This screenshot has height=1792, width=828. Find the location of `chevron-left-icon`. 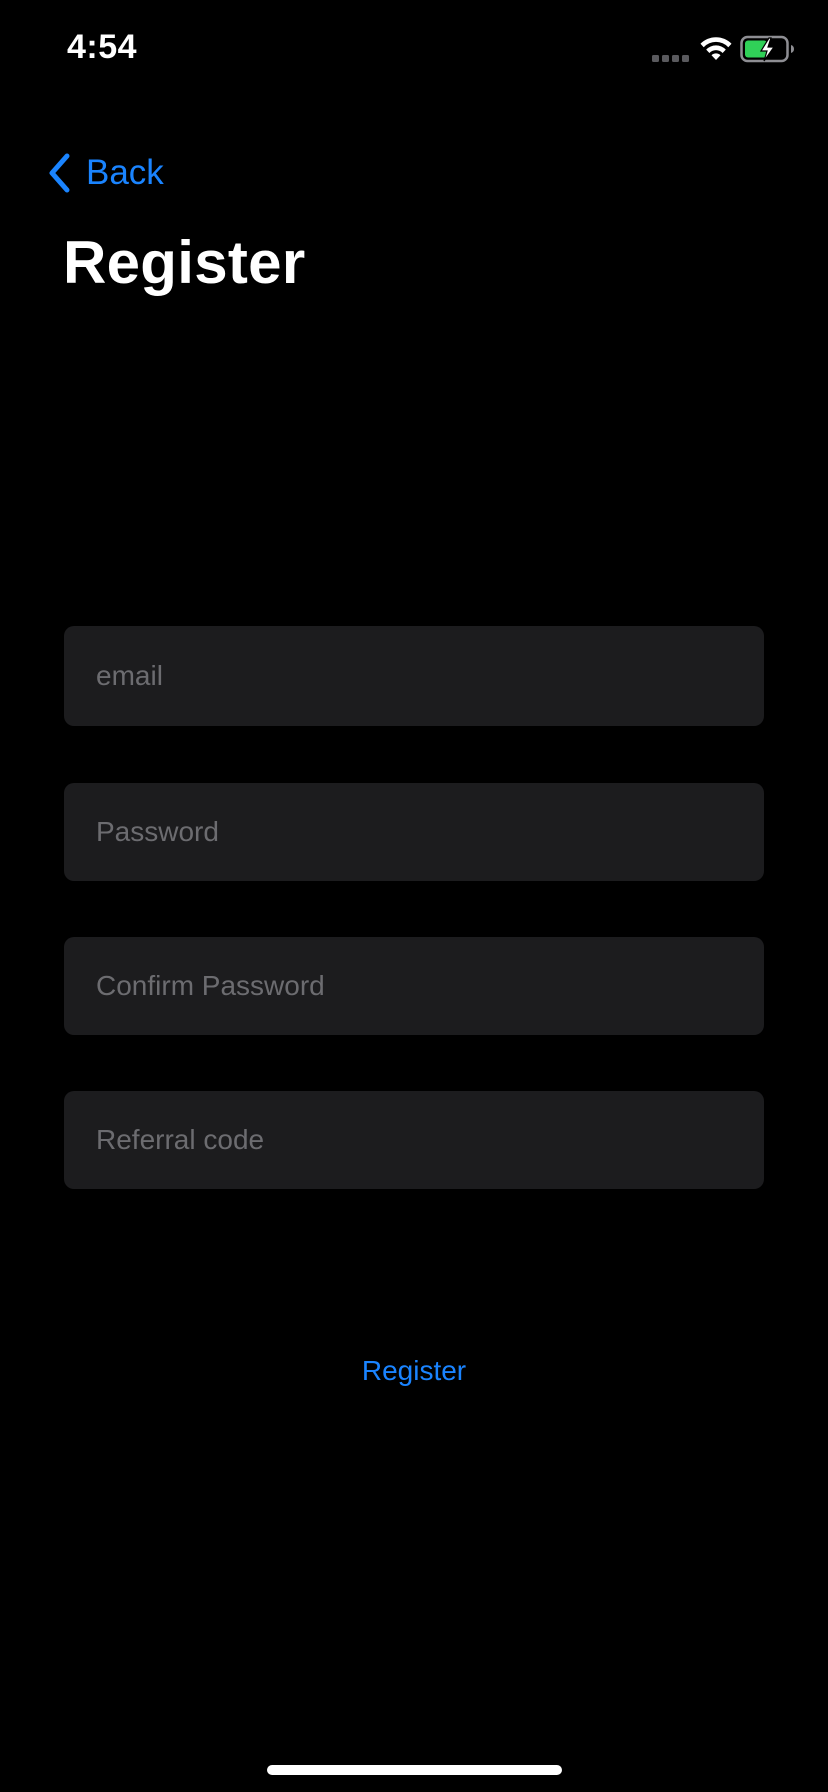

chevron-left-icon is located at coordinates (59, 173).